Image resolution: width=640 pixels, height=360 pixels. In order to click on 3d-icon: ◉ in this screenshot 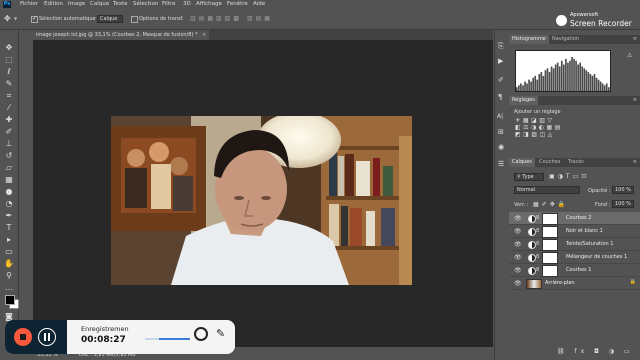, I will do `click(501, 147)`.